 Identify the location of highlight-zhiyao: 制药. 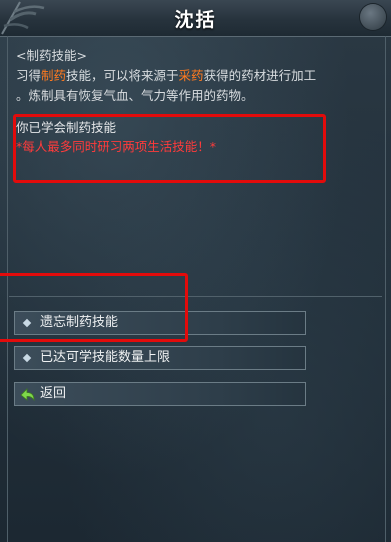
(54, 75).